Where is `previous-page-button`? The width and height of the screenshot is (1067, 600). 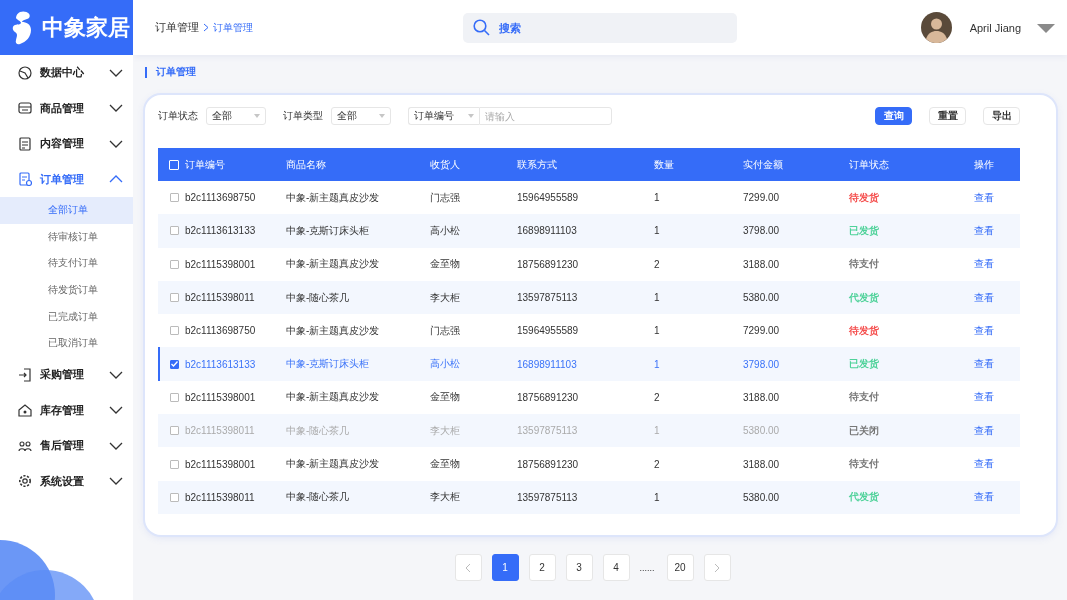
previous-page-button is located at coordinates (468, 567).